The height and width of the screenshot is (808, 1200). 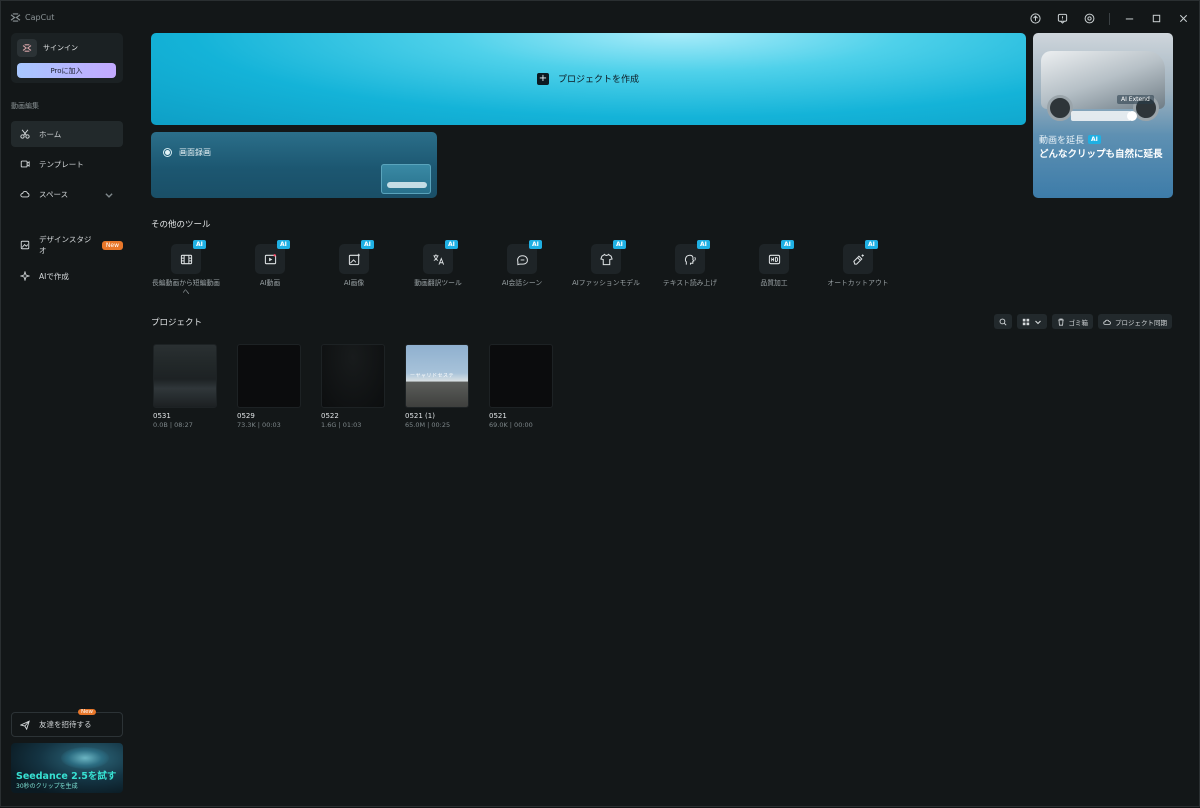 What do you see at coordinates (1141, 322) in the screenshot?
I see `project-sync-label: プロジェクト同期` at bounding box center [1141, 322].